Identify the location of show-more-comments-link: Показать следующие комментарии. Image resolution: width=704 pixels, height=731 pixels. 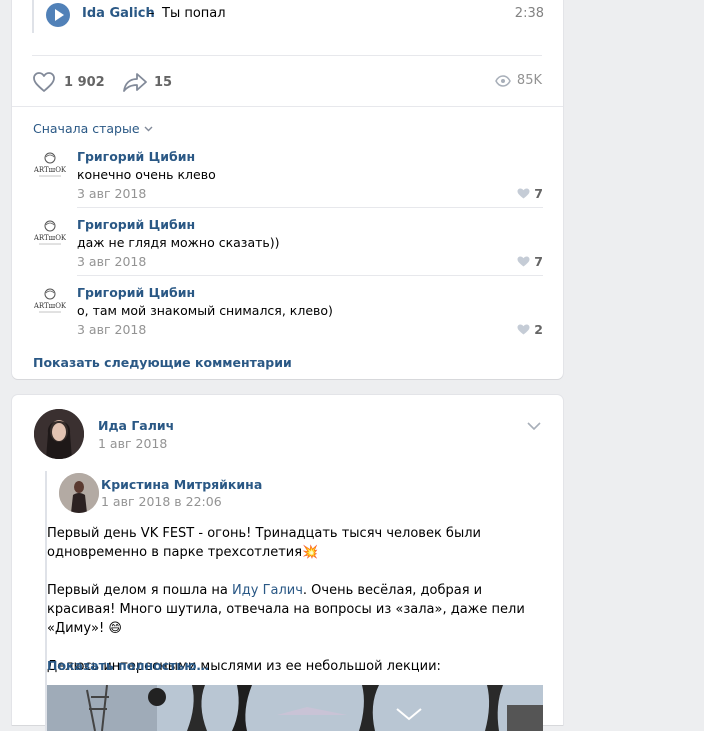
(162, 362).